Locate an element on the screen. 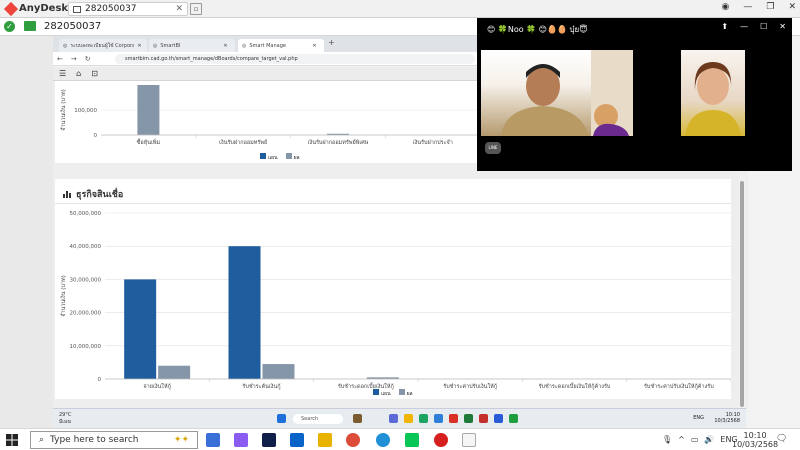  browser-tab-label: SmartBI is located at coordinates (170, 45).